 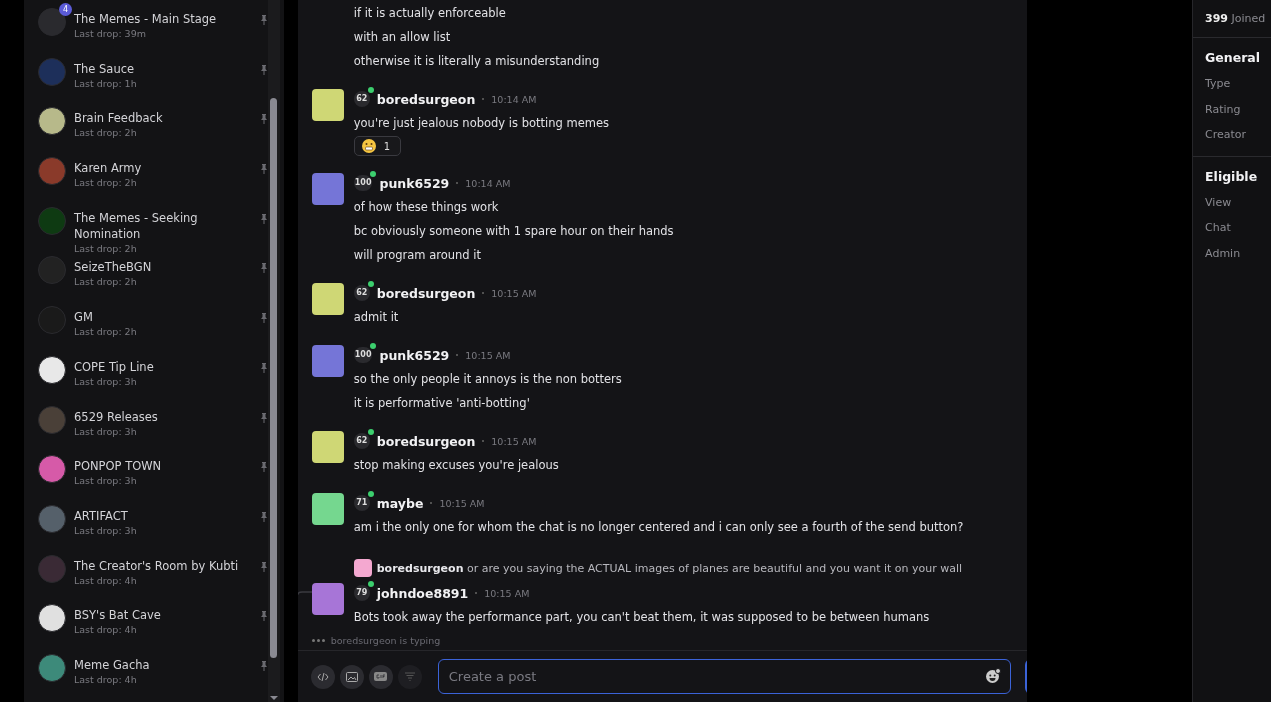 I want to click on info-label: Chat, so click(x=1218, y=228).